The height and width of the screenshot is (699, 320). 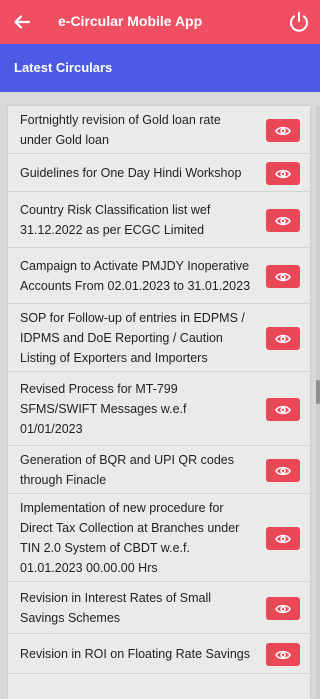 I want to click on circular-list-item: Guidelines for One Day Hindi Workshop, so click(x=159, y=173).